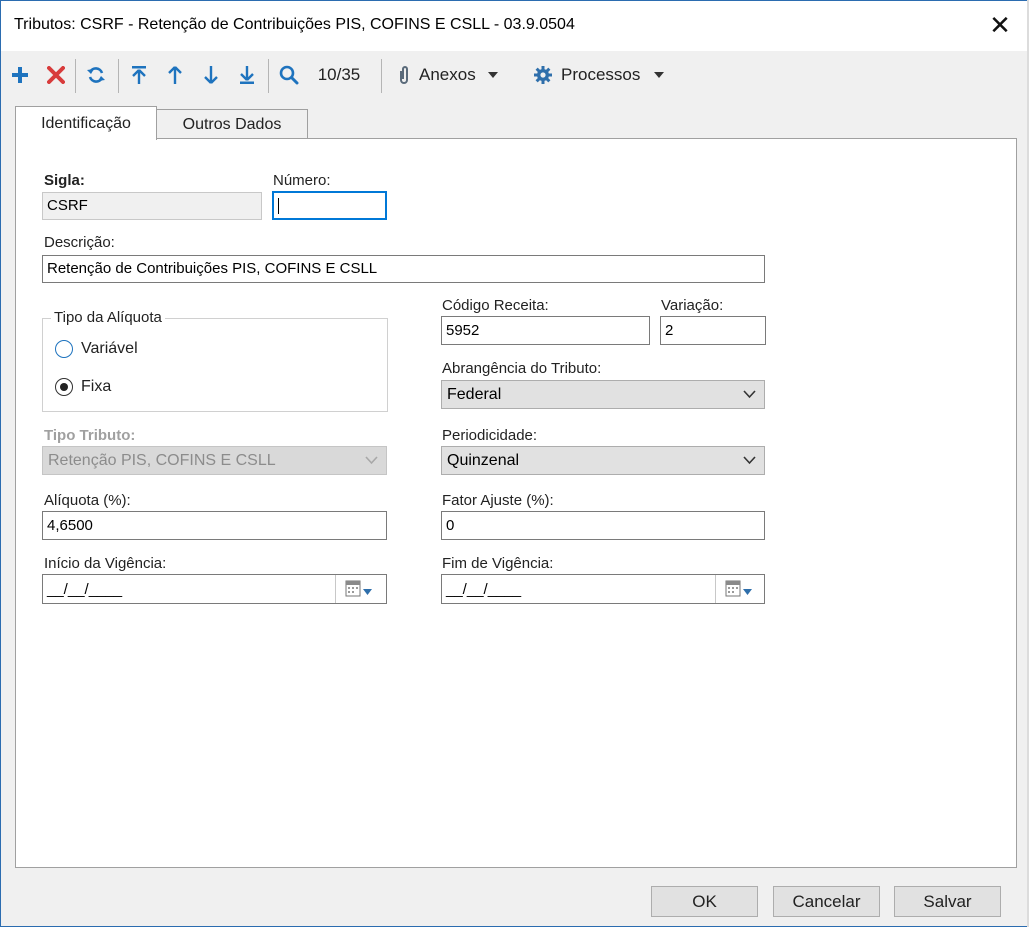 The image size is (1029, 927). What do you see at coordinates (108, 317) in the screenshot?
I see `tipo-aliquota-legend: Tipo da Alíquota` at bounding box center [108, 317].